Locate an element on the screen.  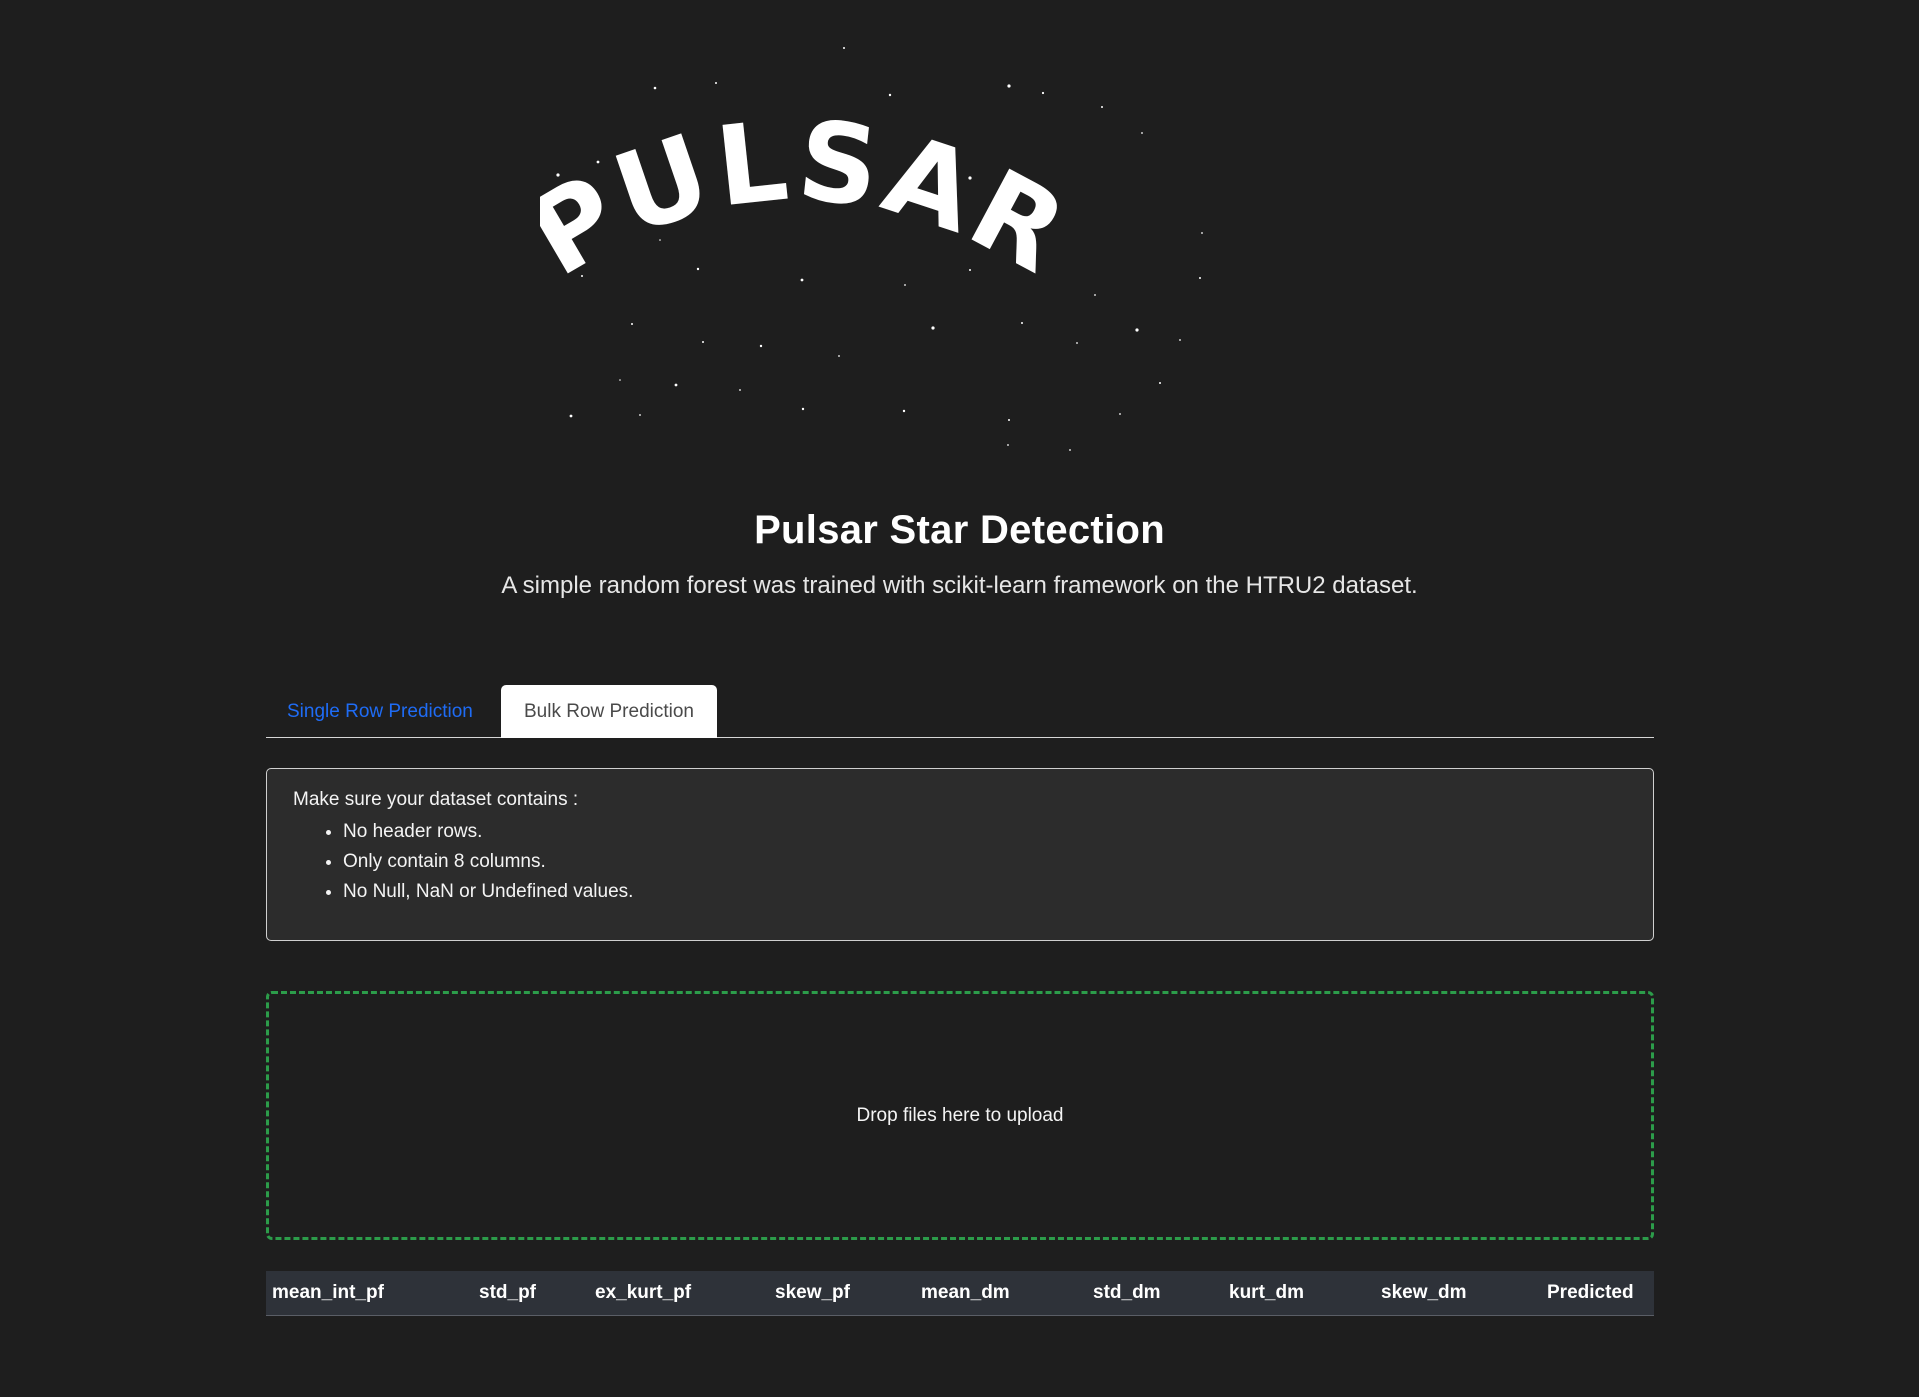
list-item: Only contain 8 columns. is located at coordinates (985, 862).